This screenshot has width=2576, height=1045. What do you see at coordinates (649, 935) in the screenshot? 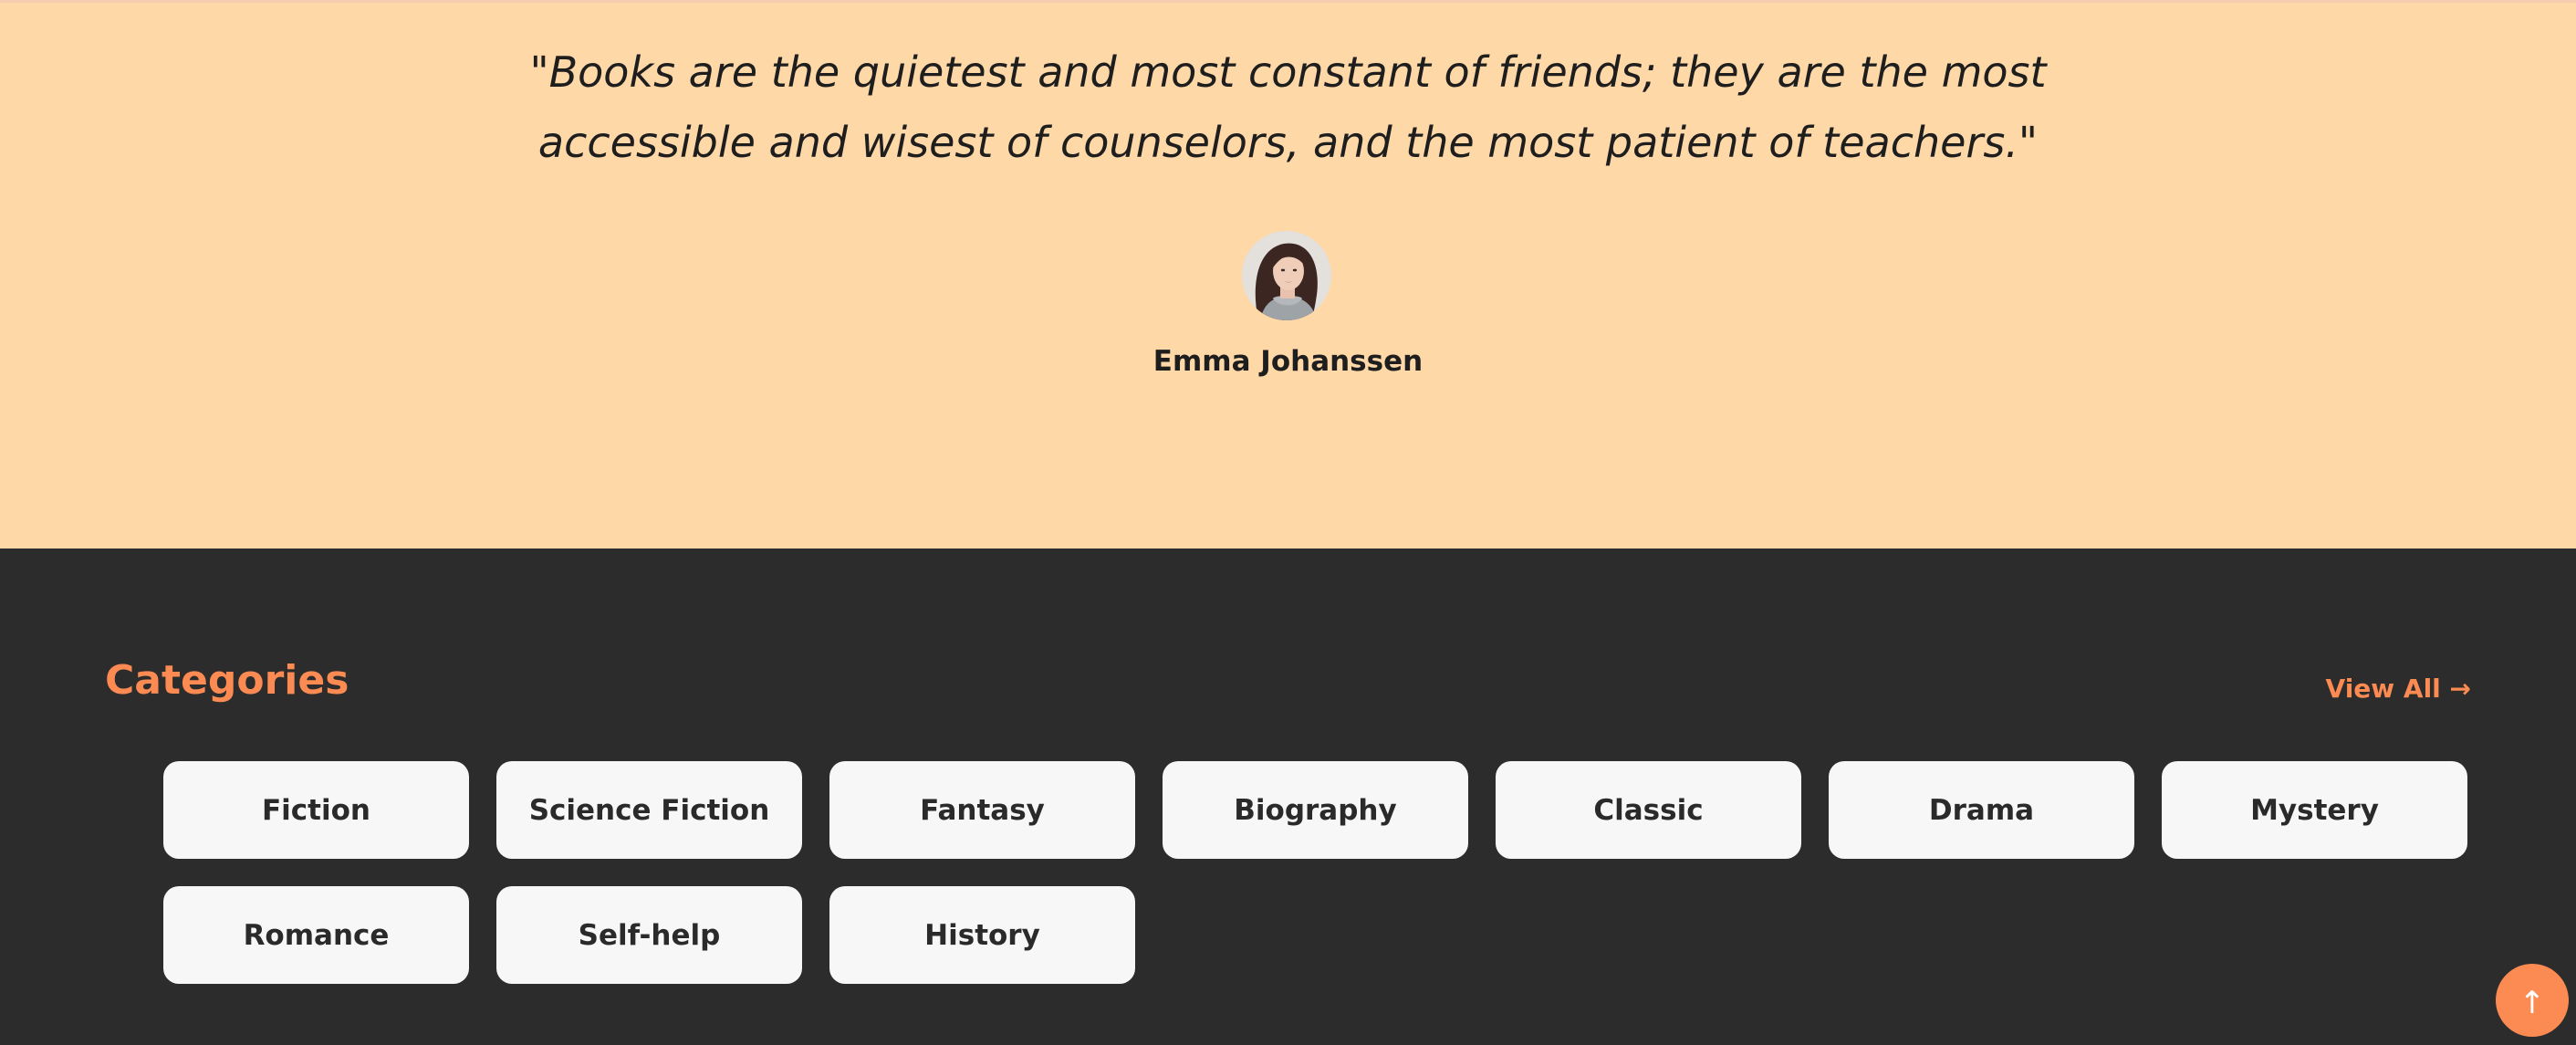
I see `category-button-self-help: Self-help` at bounding box center [649, 935].